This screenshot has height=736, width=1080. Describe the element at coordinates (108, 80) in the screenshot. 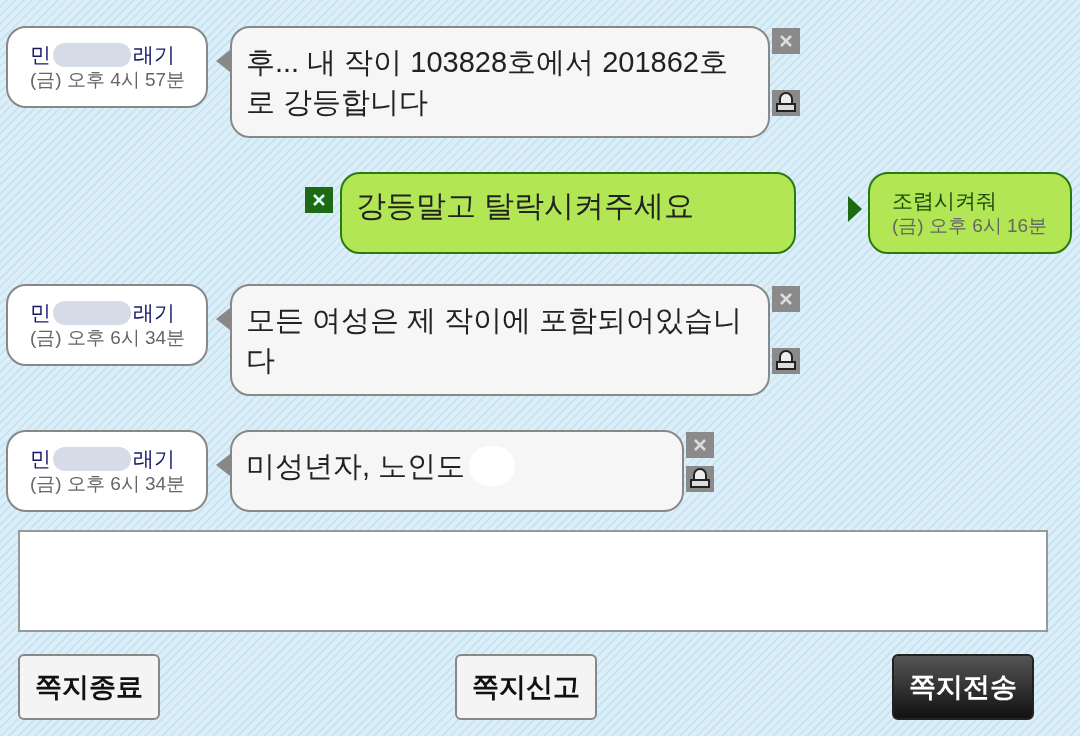

I see `message-time: (금) 오후 4시 57분` at that location.